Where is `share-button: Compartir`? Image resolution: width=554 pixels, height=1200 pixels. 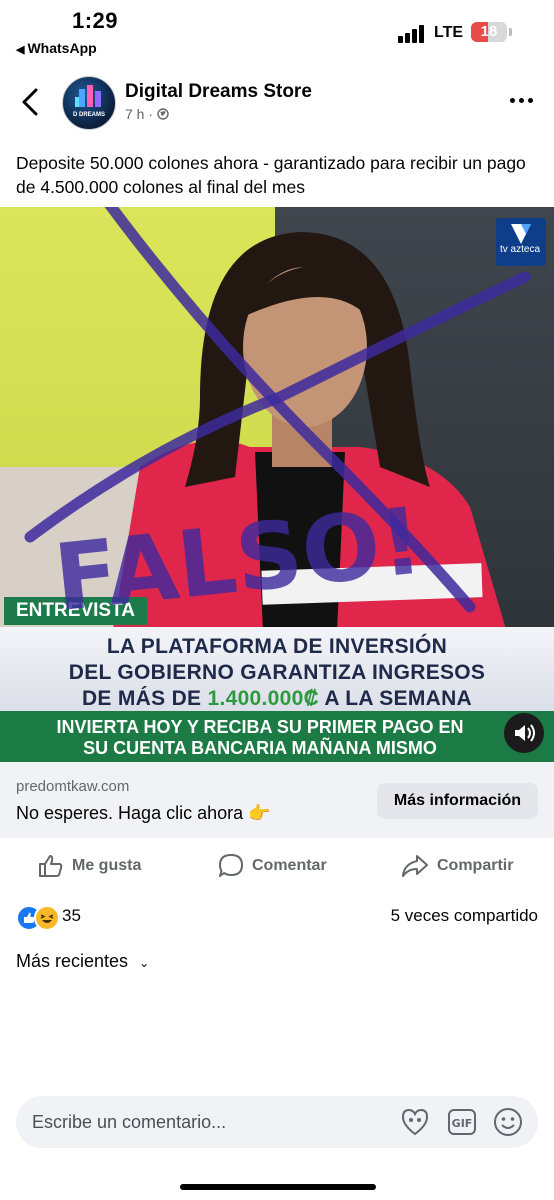
share-button: Compartir is located at coordinates (457, 868).